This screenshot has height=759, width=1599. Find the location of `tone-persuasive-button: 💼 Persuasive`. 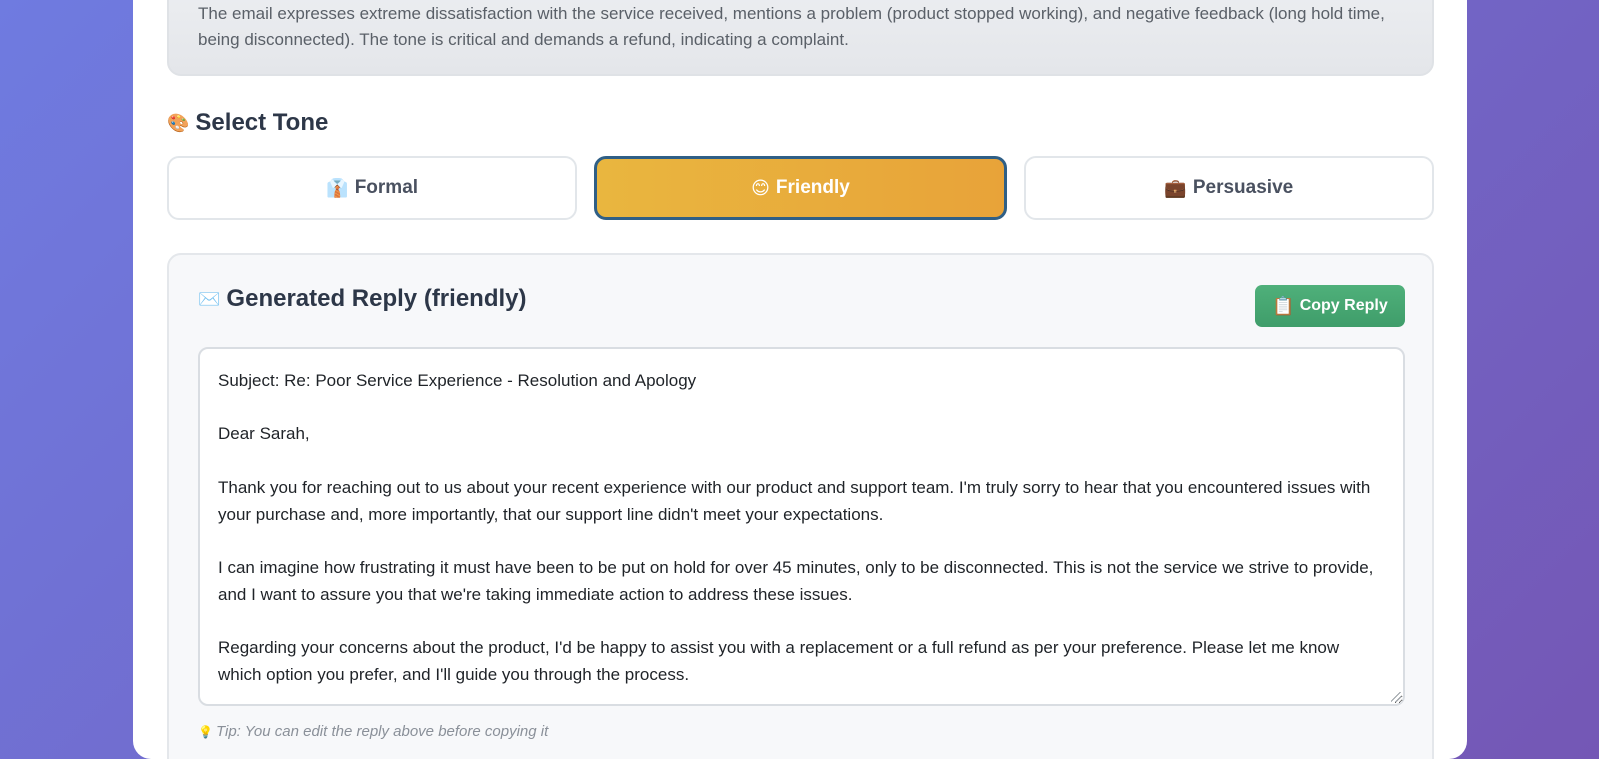

tone-persuasive-button: 💼 Persuasive is located at coordinates (1228, 188).